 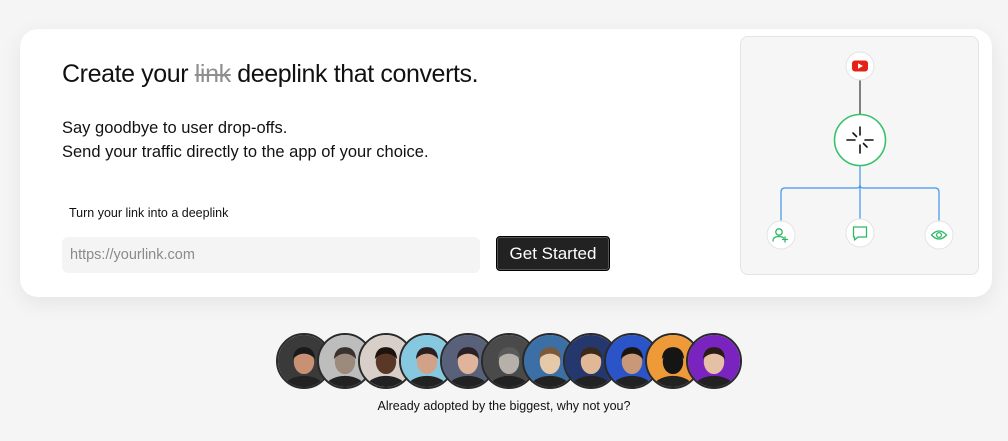 I want to click on creator-avatar-row, so click(x=511, y=362).